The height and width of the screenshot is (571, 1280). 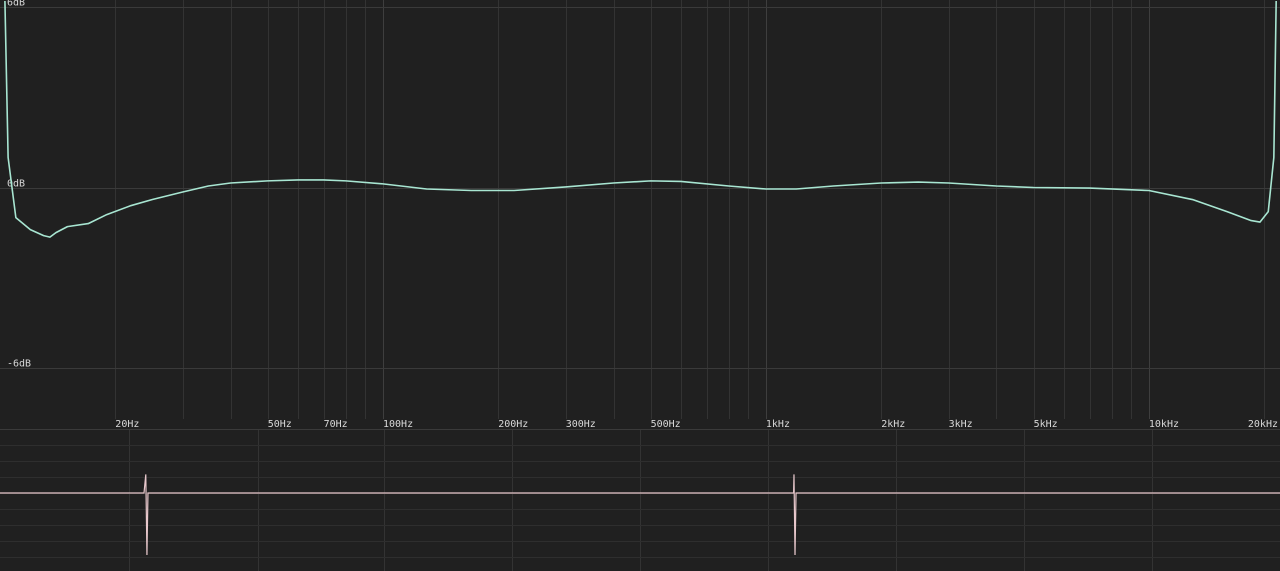 I want to click on x-tick-label: 10kHz, so click(x=1164, y=424).